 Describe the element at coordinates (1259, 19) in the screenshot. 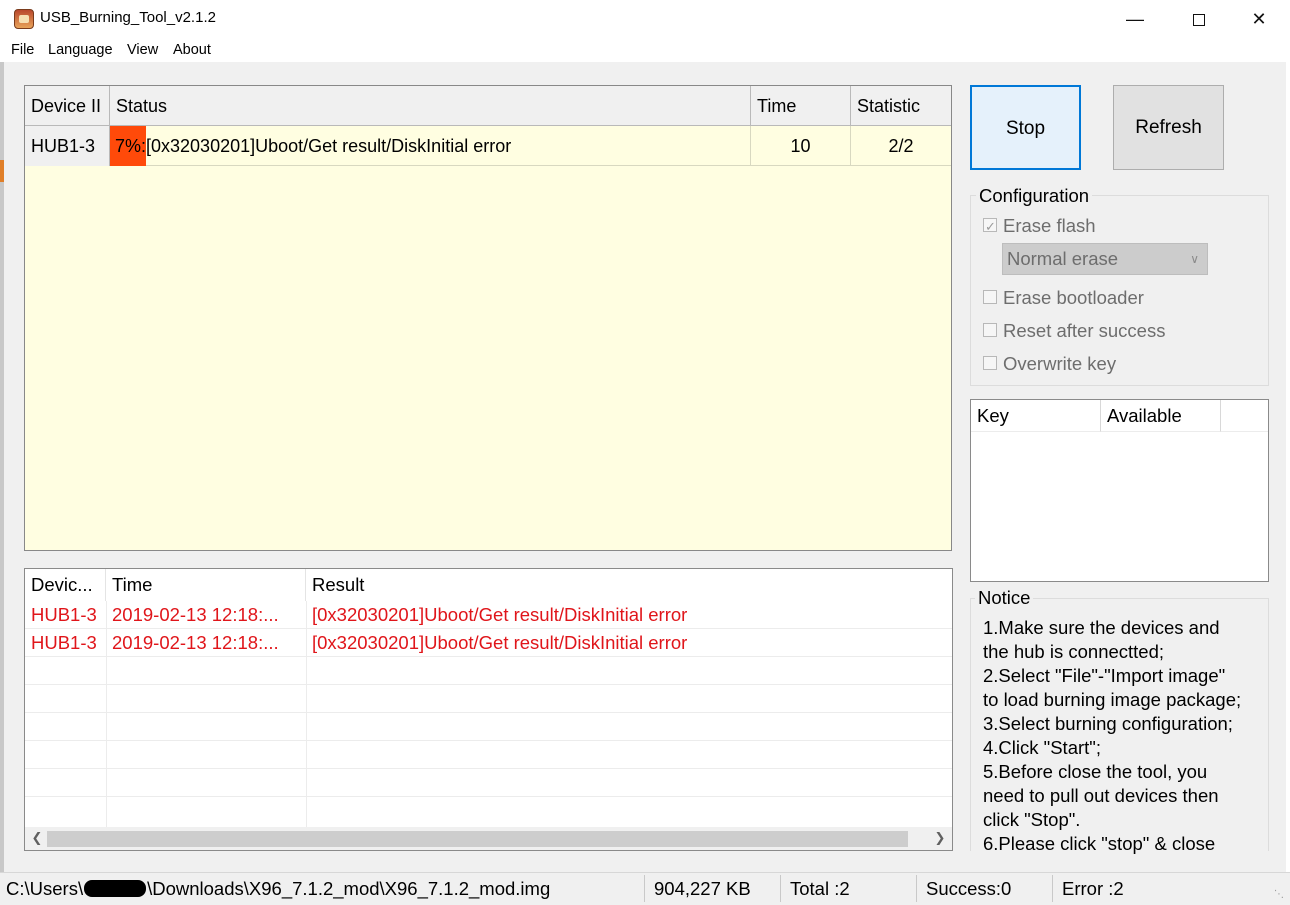

I see `close-button: ✕` at that location.